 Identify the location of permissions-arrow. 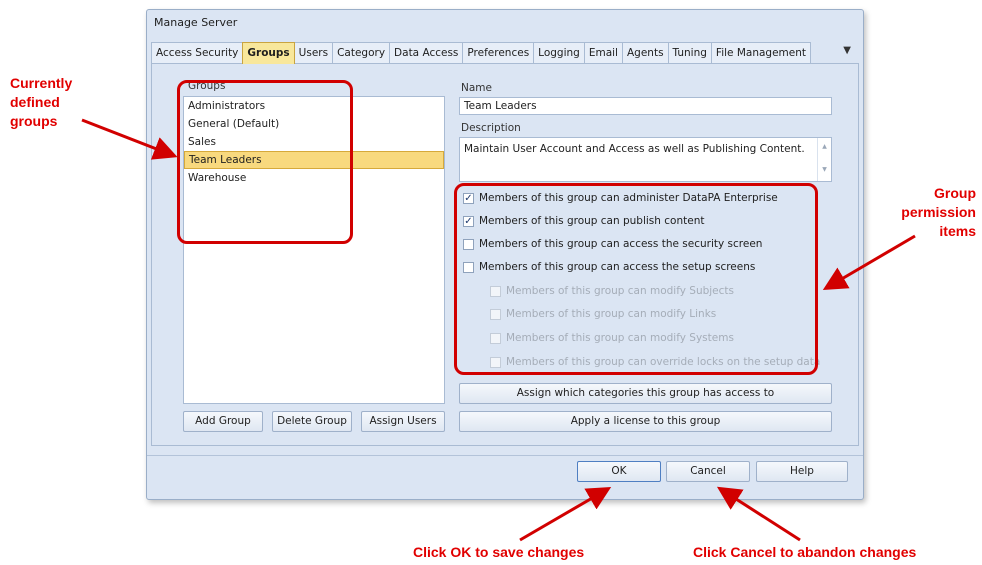
(869, 262).